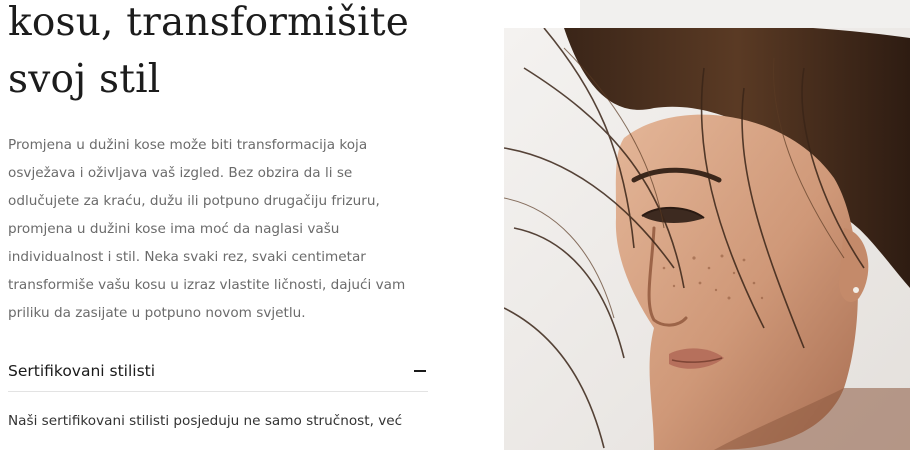 The width and height of the screenshot is (910, 450). What do you see at coordinates (84, 79) in the screenshot?
I see `headline-line-2: svoj stil` at bounding box center [84, 79].